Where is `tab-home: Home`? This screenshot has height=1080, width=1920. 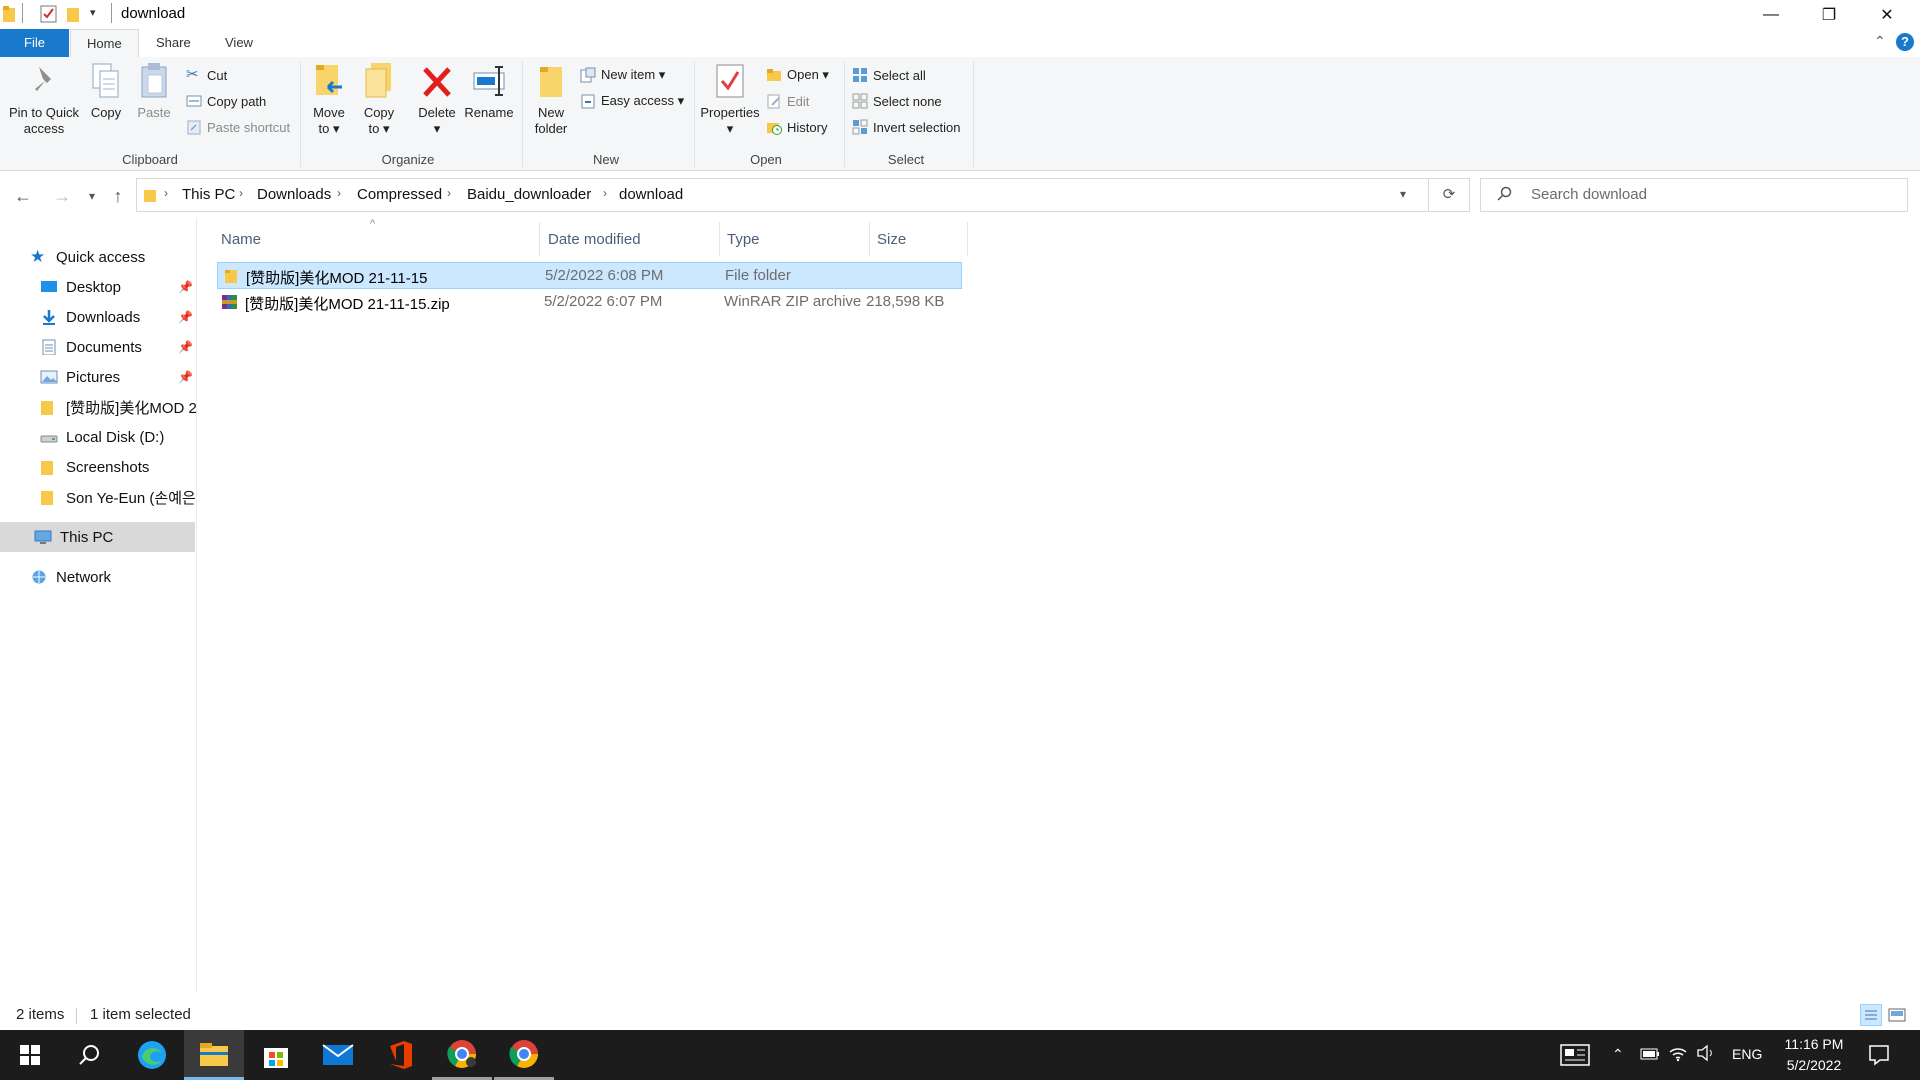 tab-home: Home is located at coordinates (104, 43).